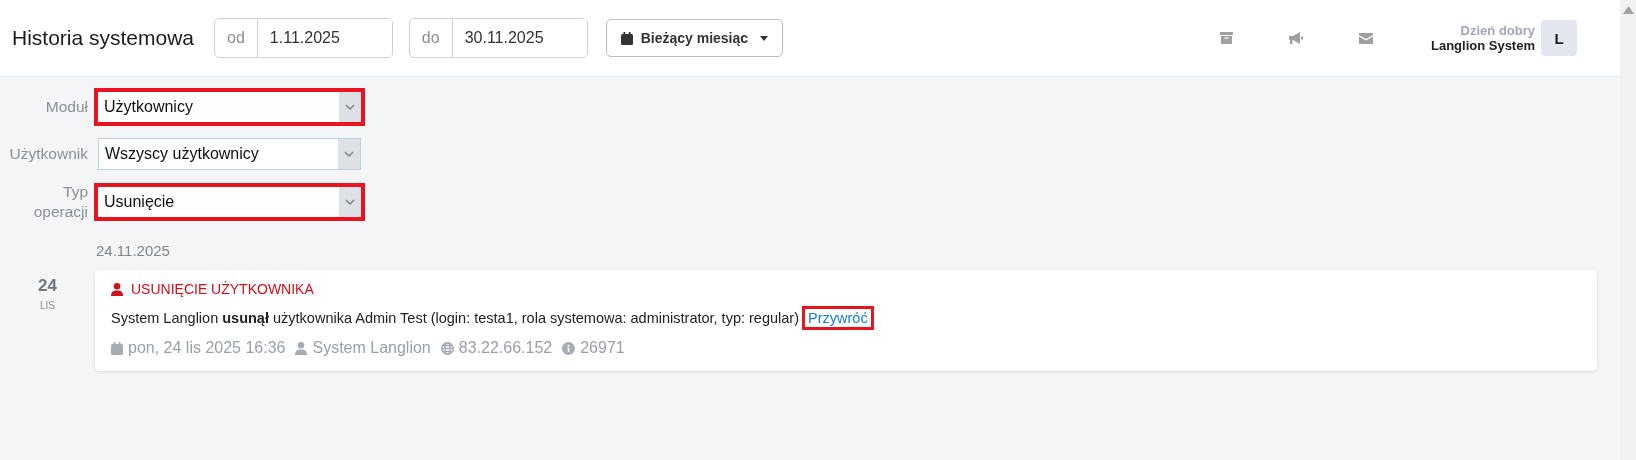 This screenshot has width=1636, height=460. Describe the element at coordinates (1497, 30) in the screenshot. I see `greeting-text: Dzień dobry` at that location.